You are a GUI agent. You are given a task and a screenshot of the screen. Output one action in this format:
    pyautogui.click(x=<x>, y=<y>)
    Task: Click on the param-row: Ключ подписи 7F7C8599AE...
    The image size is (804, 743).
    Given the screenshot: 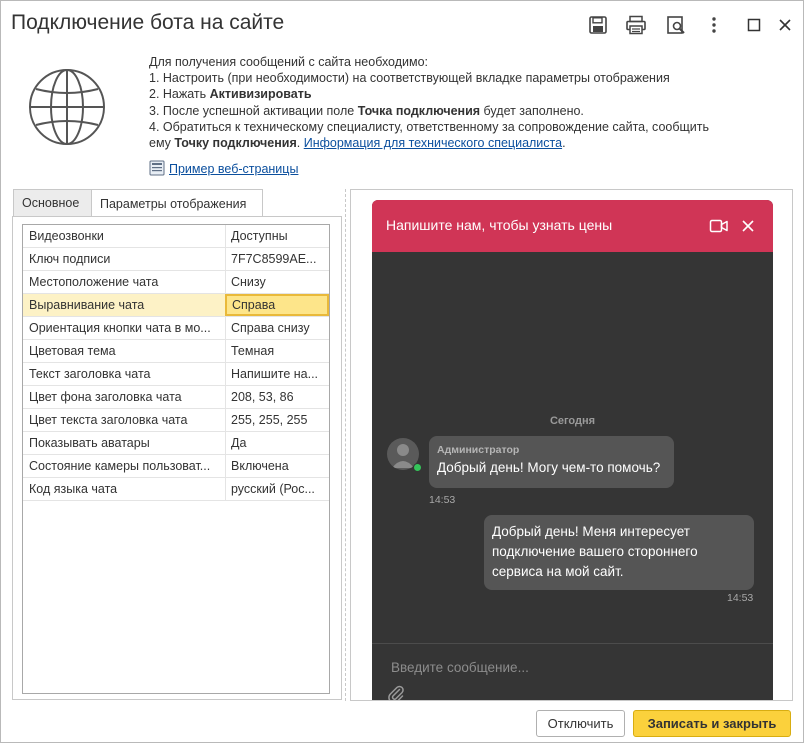 What is the action you would take?
    pyautogui.click(x=176, y=259)
    